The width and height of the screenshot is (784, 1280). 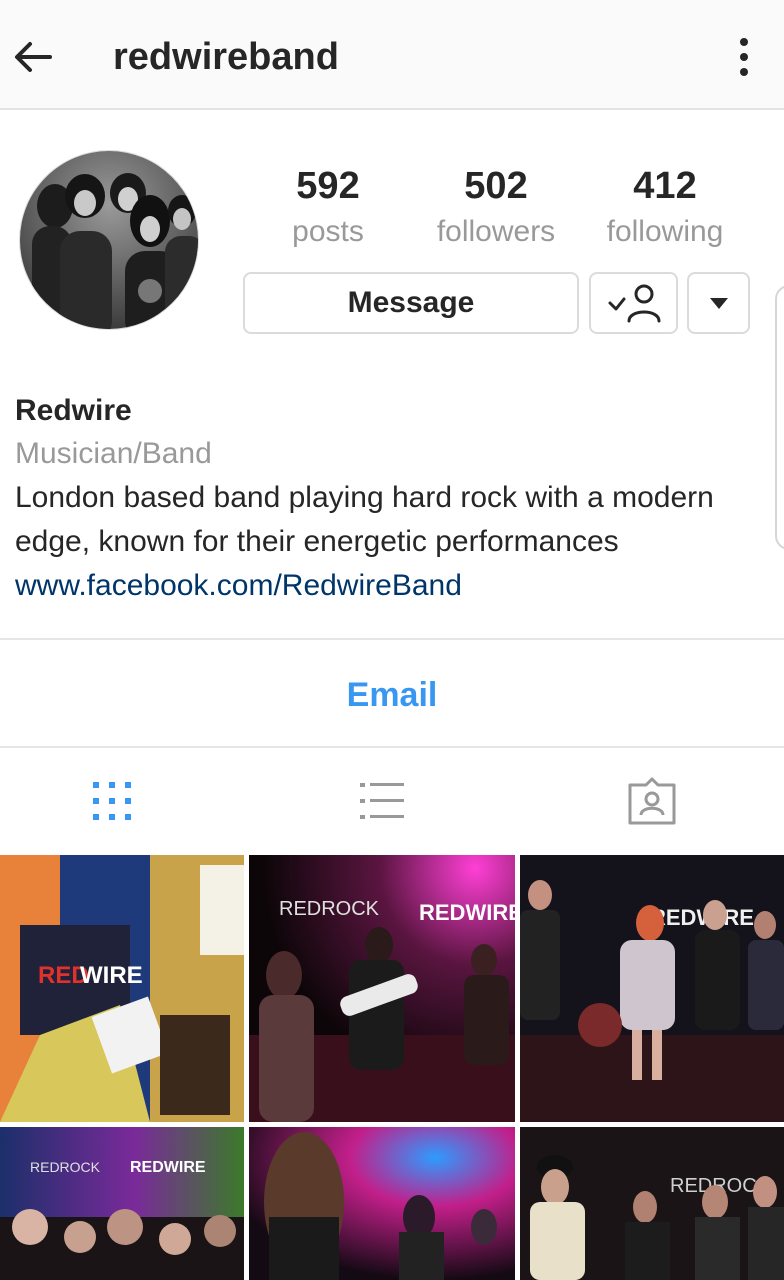 What do you see at coordinates (111, 975) in the screenshot?
I see `svg-text: WIRE` at bounding box center [111, 975].